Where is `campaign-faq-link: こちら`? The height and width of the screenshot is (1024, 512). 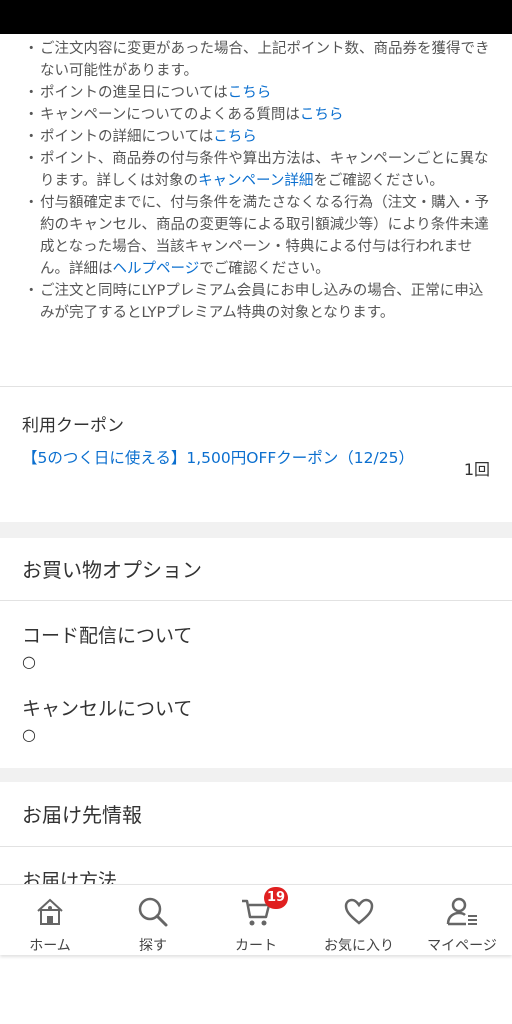 campaign-faq-link: こちら is located at coordinates (322, 115).